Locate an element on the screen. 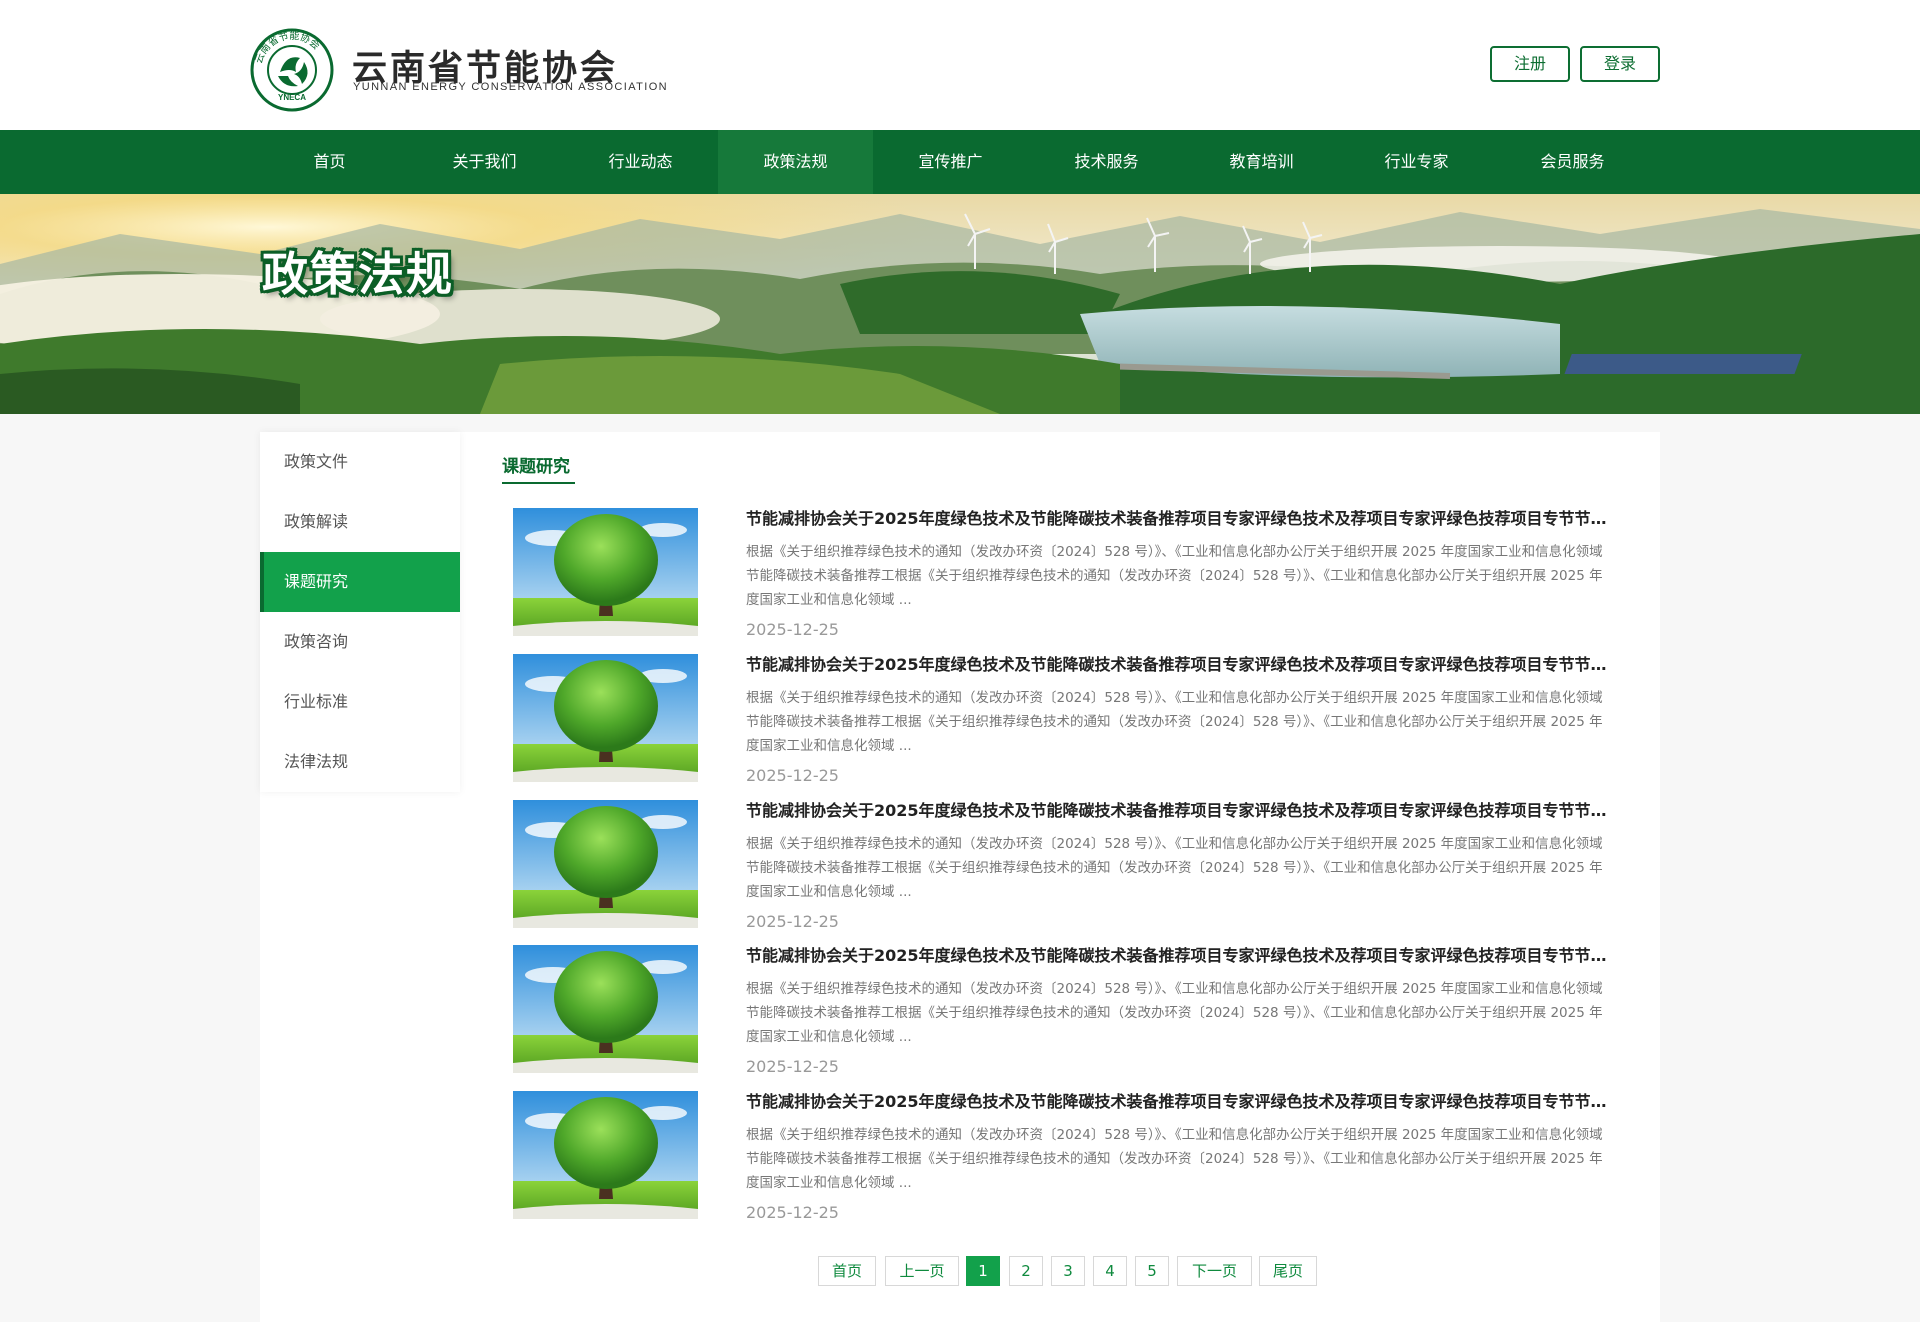 This screenshot has height=1322, width=1920. section-title: 课题研究 is located at coordinates (536, 467).